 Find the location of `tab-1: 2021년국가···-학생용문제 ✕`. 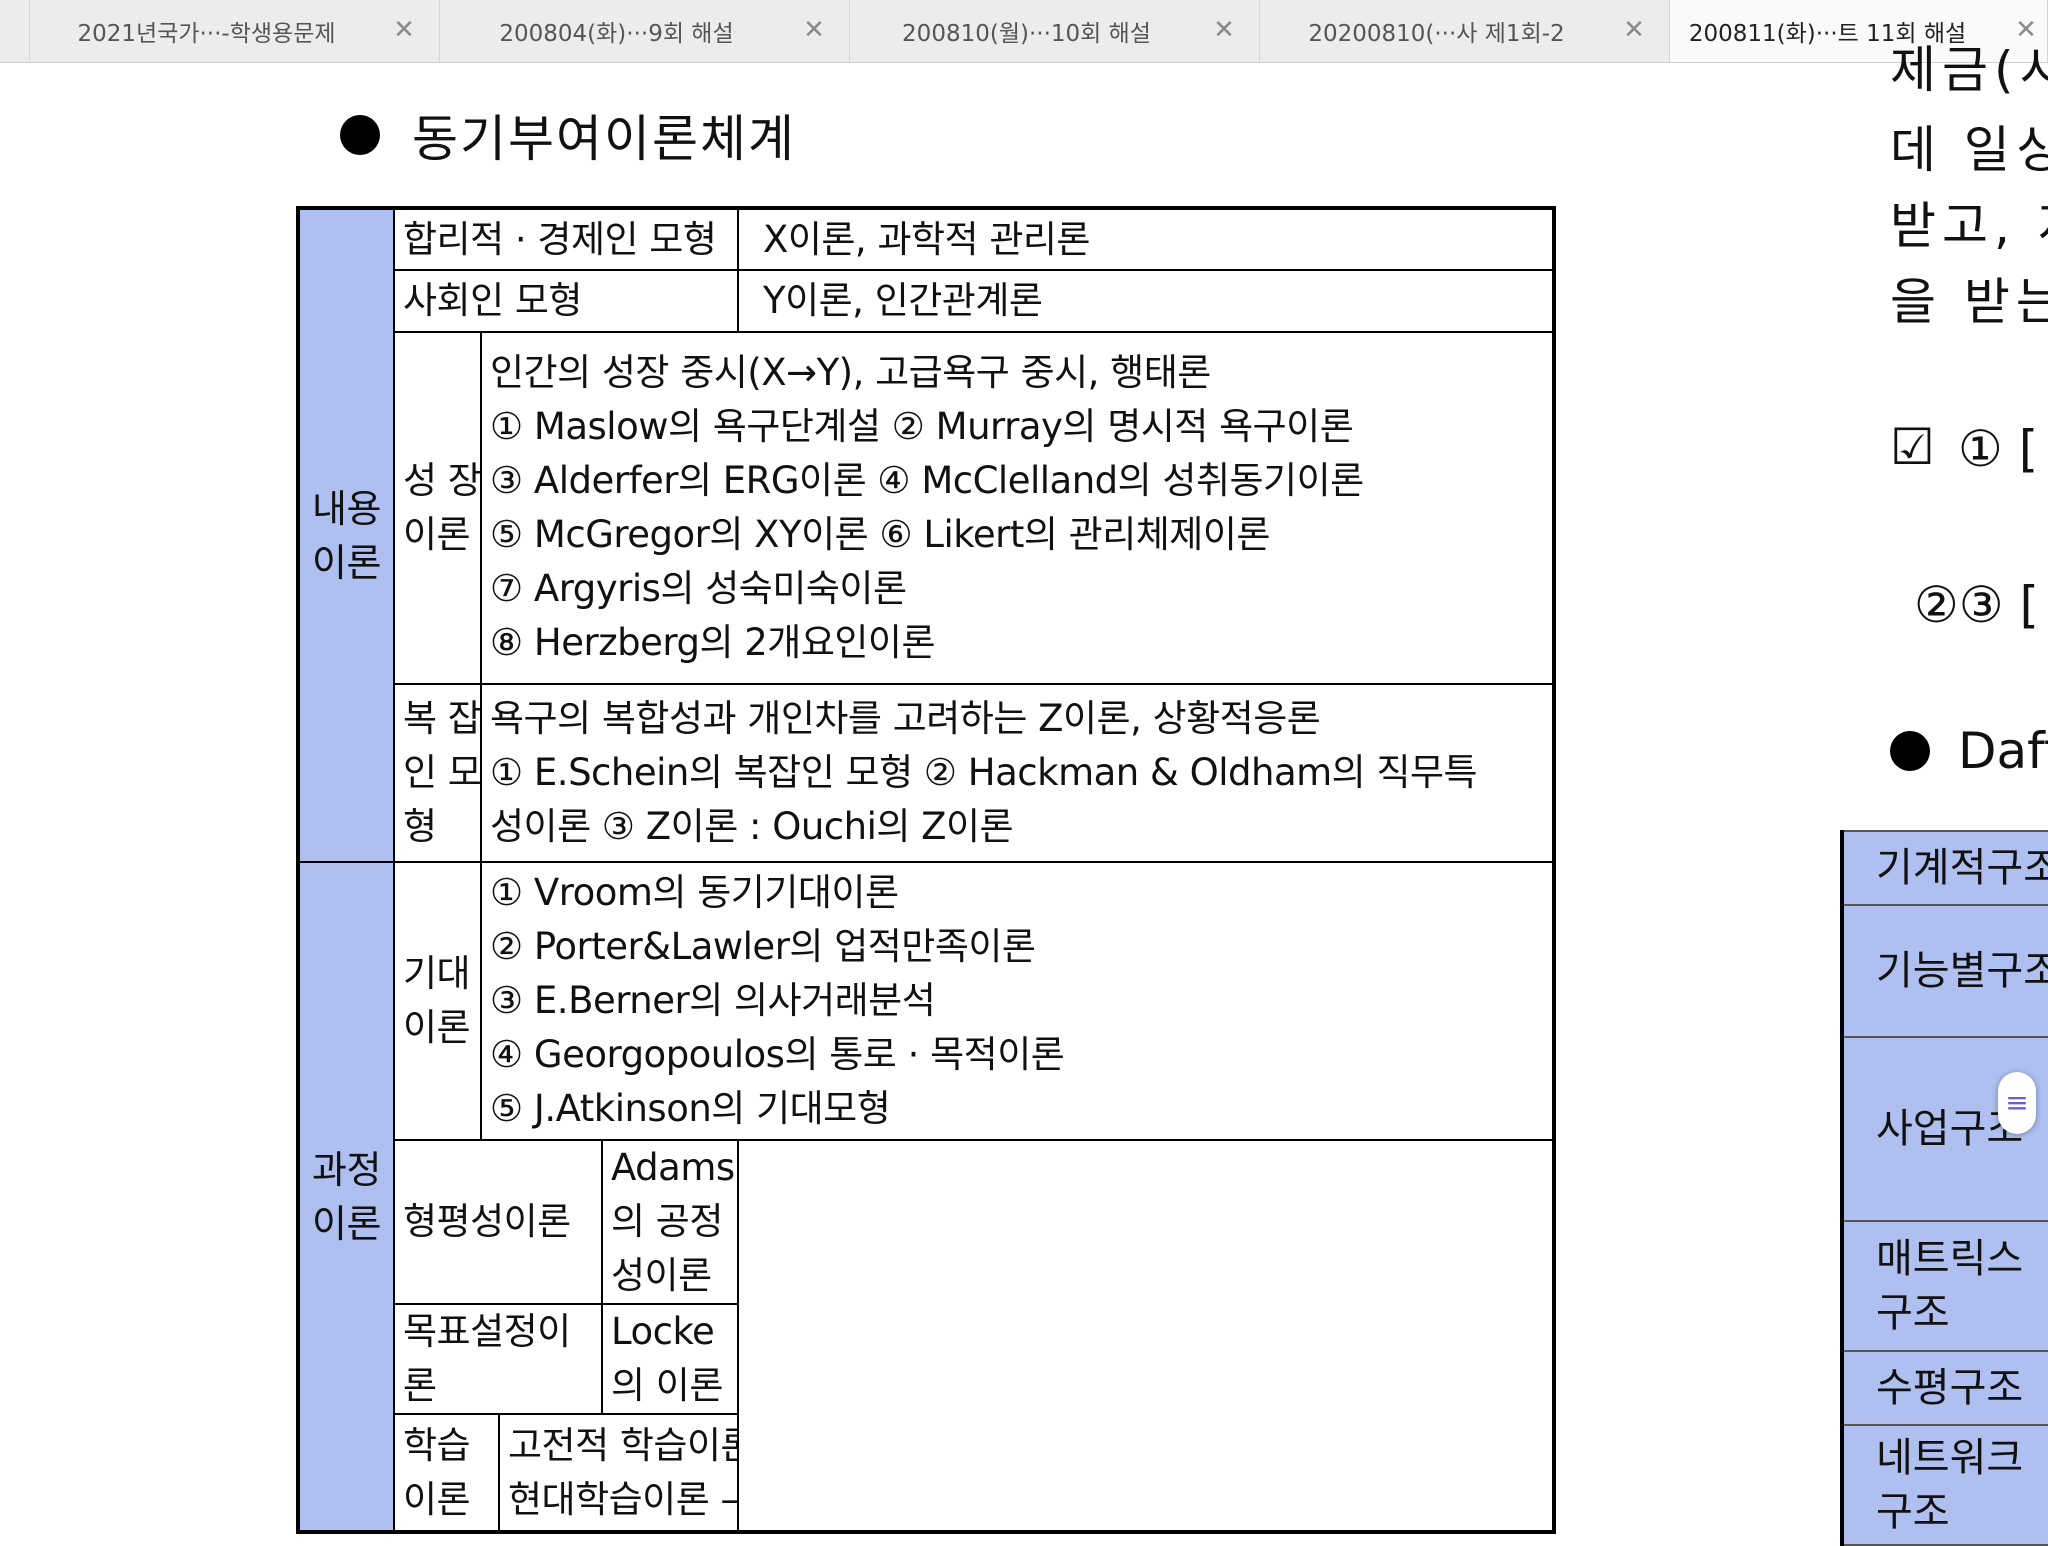

tab-1: 2021년국가···-학생용문제 ✕ is located at coordinates (235, 31).